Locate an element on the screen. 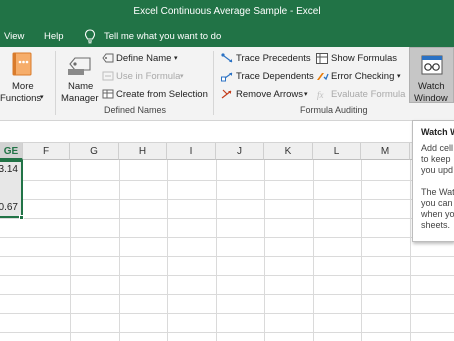 This screenshot has width=454, height=341. remove-arrows-label: Remove Arrows is located at coordinates (270, 94).